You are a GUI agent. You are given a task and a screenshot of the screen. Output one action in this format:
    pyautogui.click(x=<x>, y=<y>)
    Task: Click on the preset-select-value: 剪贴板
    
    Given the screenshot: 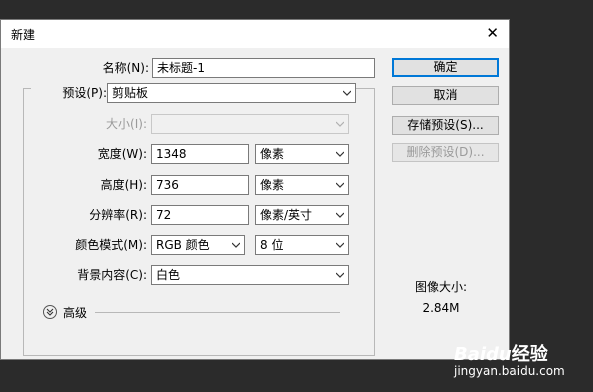 What is the action you would take?
    pyautogui.click(x=130, y=93)
    